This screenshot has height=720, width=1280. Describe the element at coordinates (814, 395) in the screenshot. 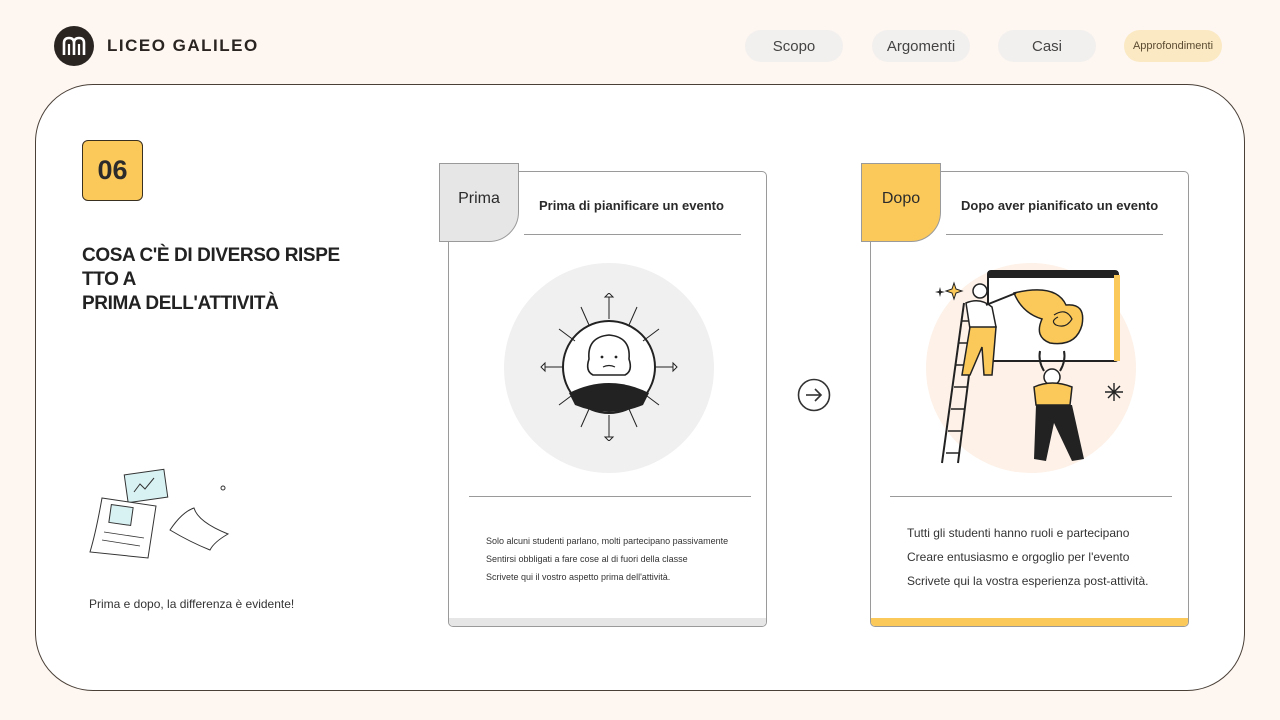

I see `arrow-right-circle-icon` at that location.